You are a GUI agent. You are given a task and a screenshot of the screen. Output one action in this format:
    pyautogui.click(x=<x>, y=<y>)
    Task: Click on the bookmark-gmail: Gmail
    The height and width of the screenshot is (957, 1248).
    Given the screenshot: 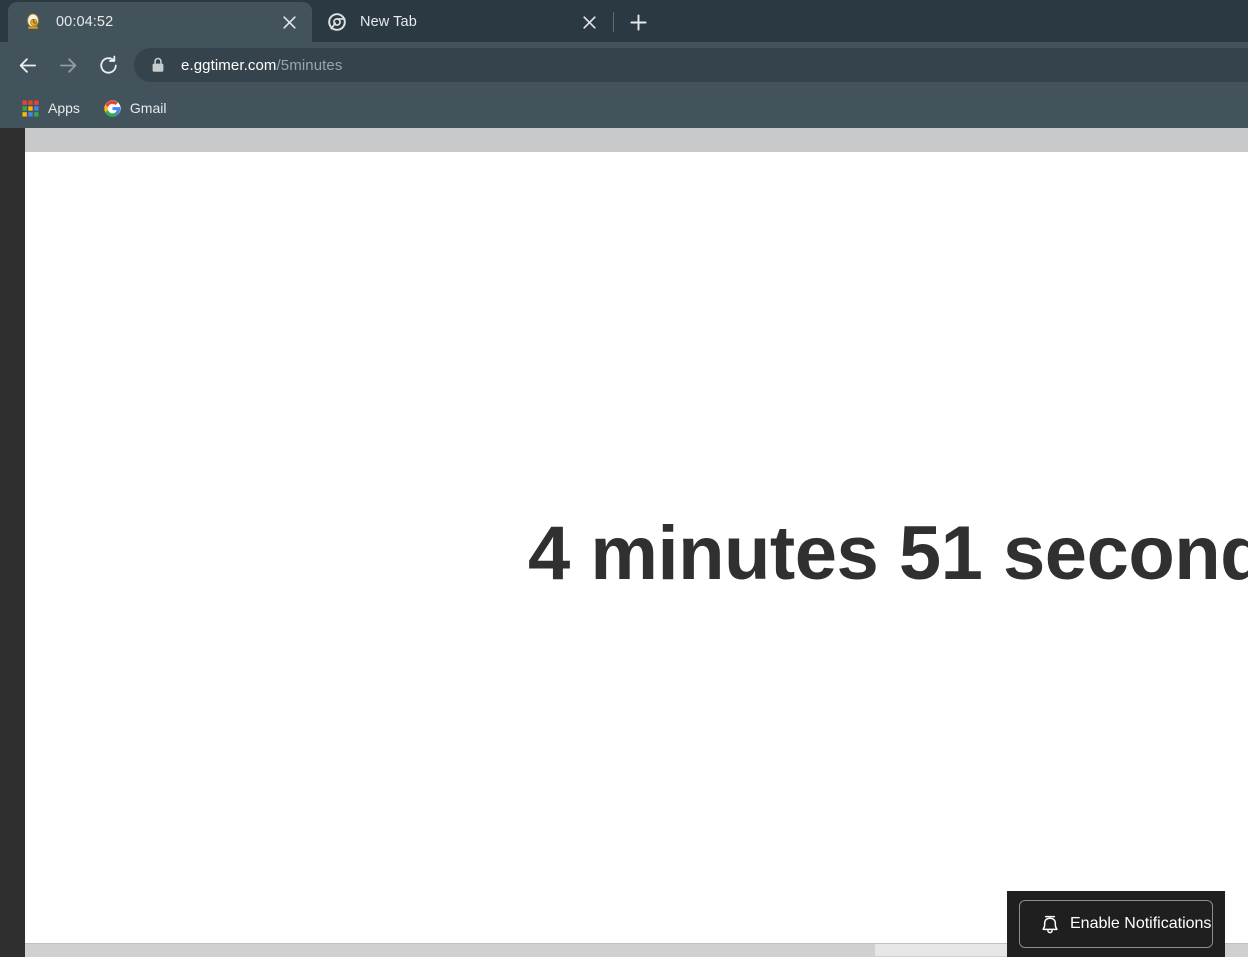 What is the action you would take?
    pyautogui.click(x=135, y=108)
    